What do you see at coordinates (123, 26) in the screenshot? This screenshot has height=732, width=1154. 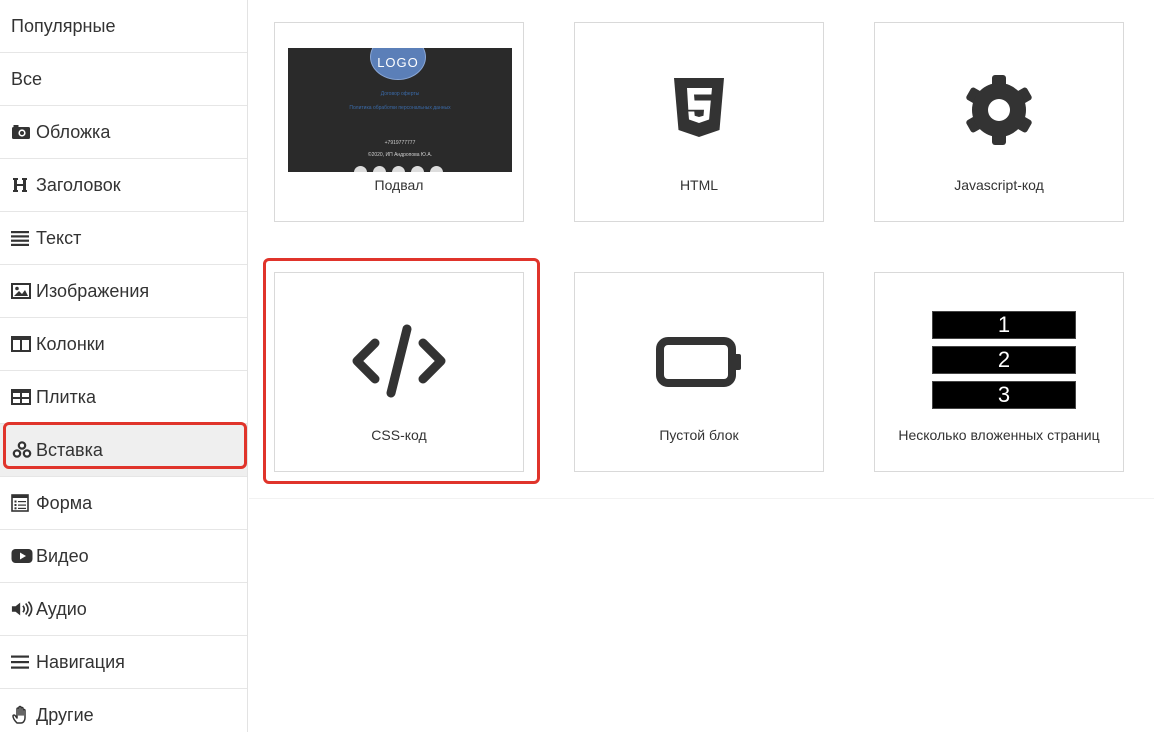 I see `sidebar-item-popular: Популярные` at bounding box center [123, 26].